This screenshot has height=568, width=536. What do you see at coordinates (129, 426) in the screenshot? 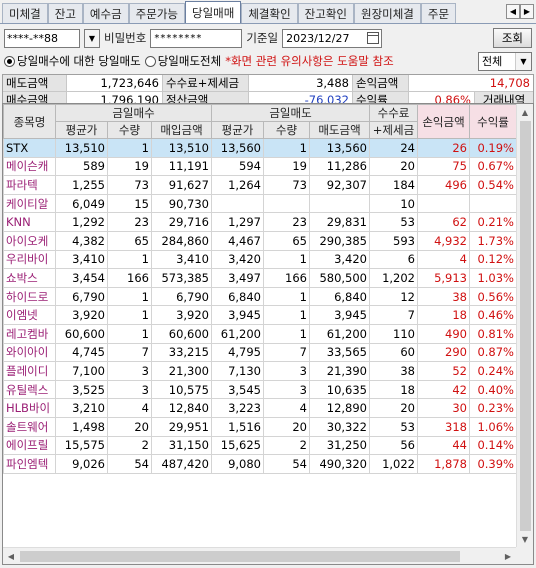
I see `cell-bqty: 20` at bounding box center [129, 426].